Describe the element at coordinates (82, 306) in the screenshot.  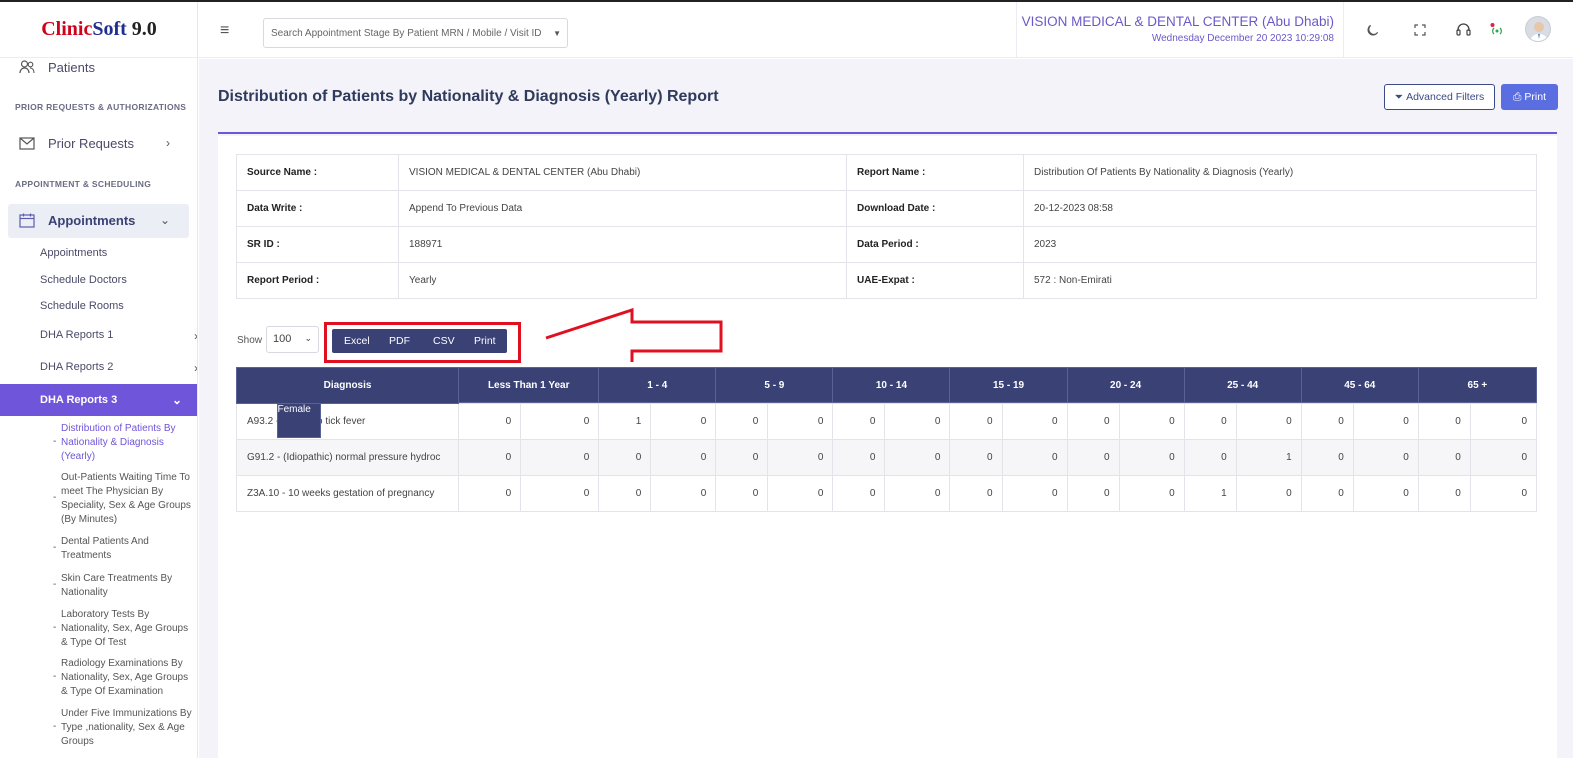
I see `sidebar-sub-schedule-rooms: Schedule Rooms` at that location.